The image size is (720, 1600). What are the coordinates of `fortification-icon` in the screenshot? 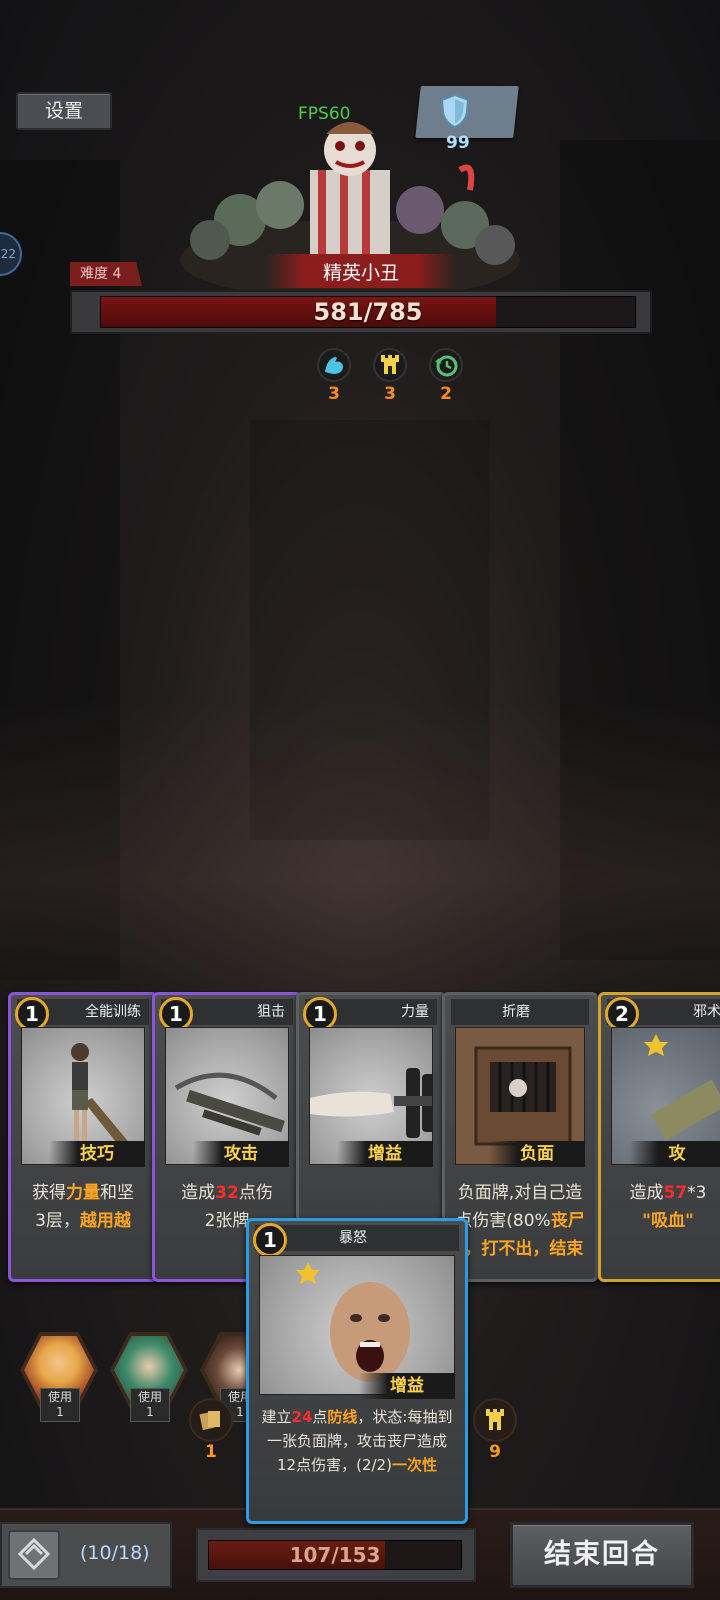 It's located at (390, 365).